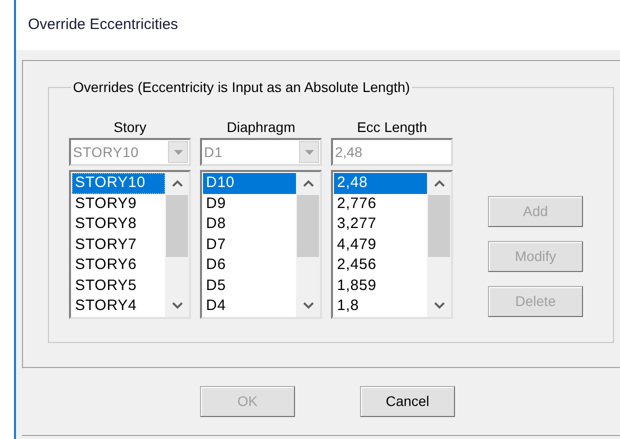 Image resolution: width=620 pixels, height=439 pixels. I want to click on column-heading: Ecc Length, so click(392, 127).